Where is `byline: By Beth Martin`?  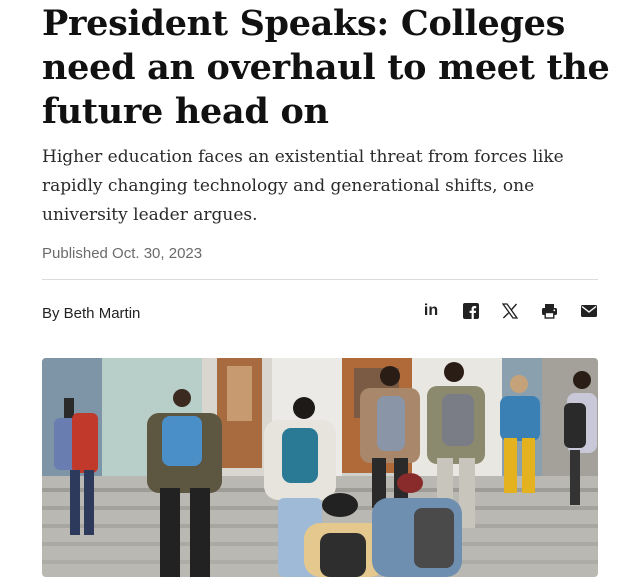
byline: By Beth Martin is located at coordinates (91, 313).